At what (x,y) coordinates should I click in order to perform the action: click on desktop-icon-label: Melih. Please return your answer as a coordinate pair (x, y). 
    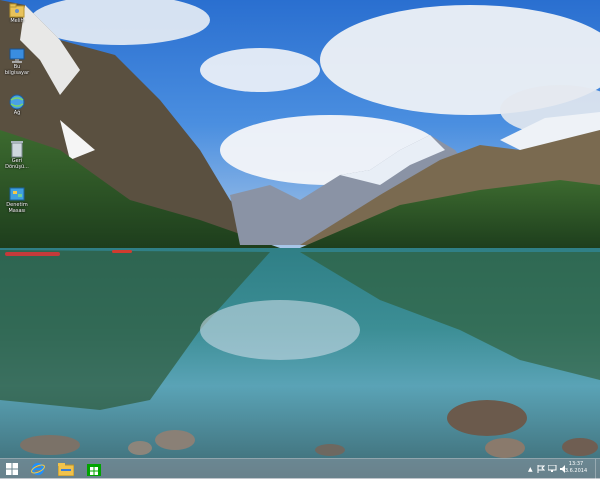
    Looking at the image, I should click on (17, 21).